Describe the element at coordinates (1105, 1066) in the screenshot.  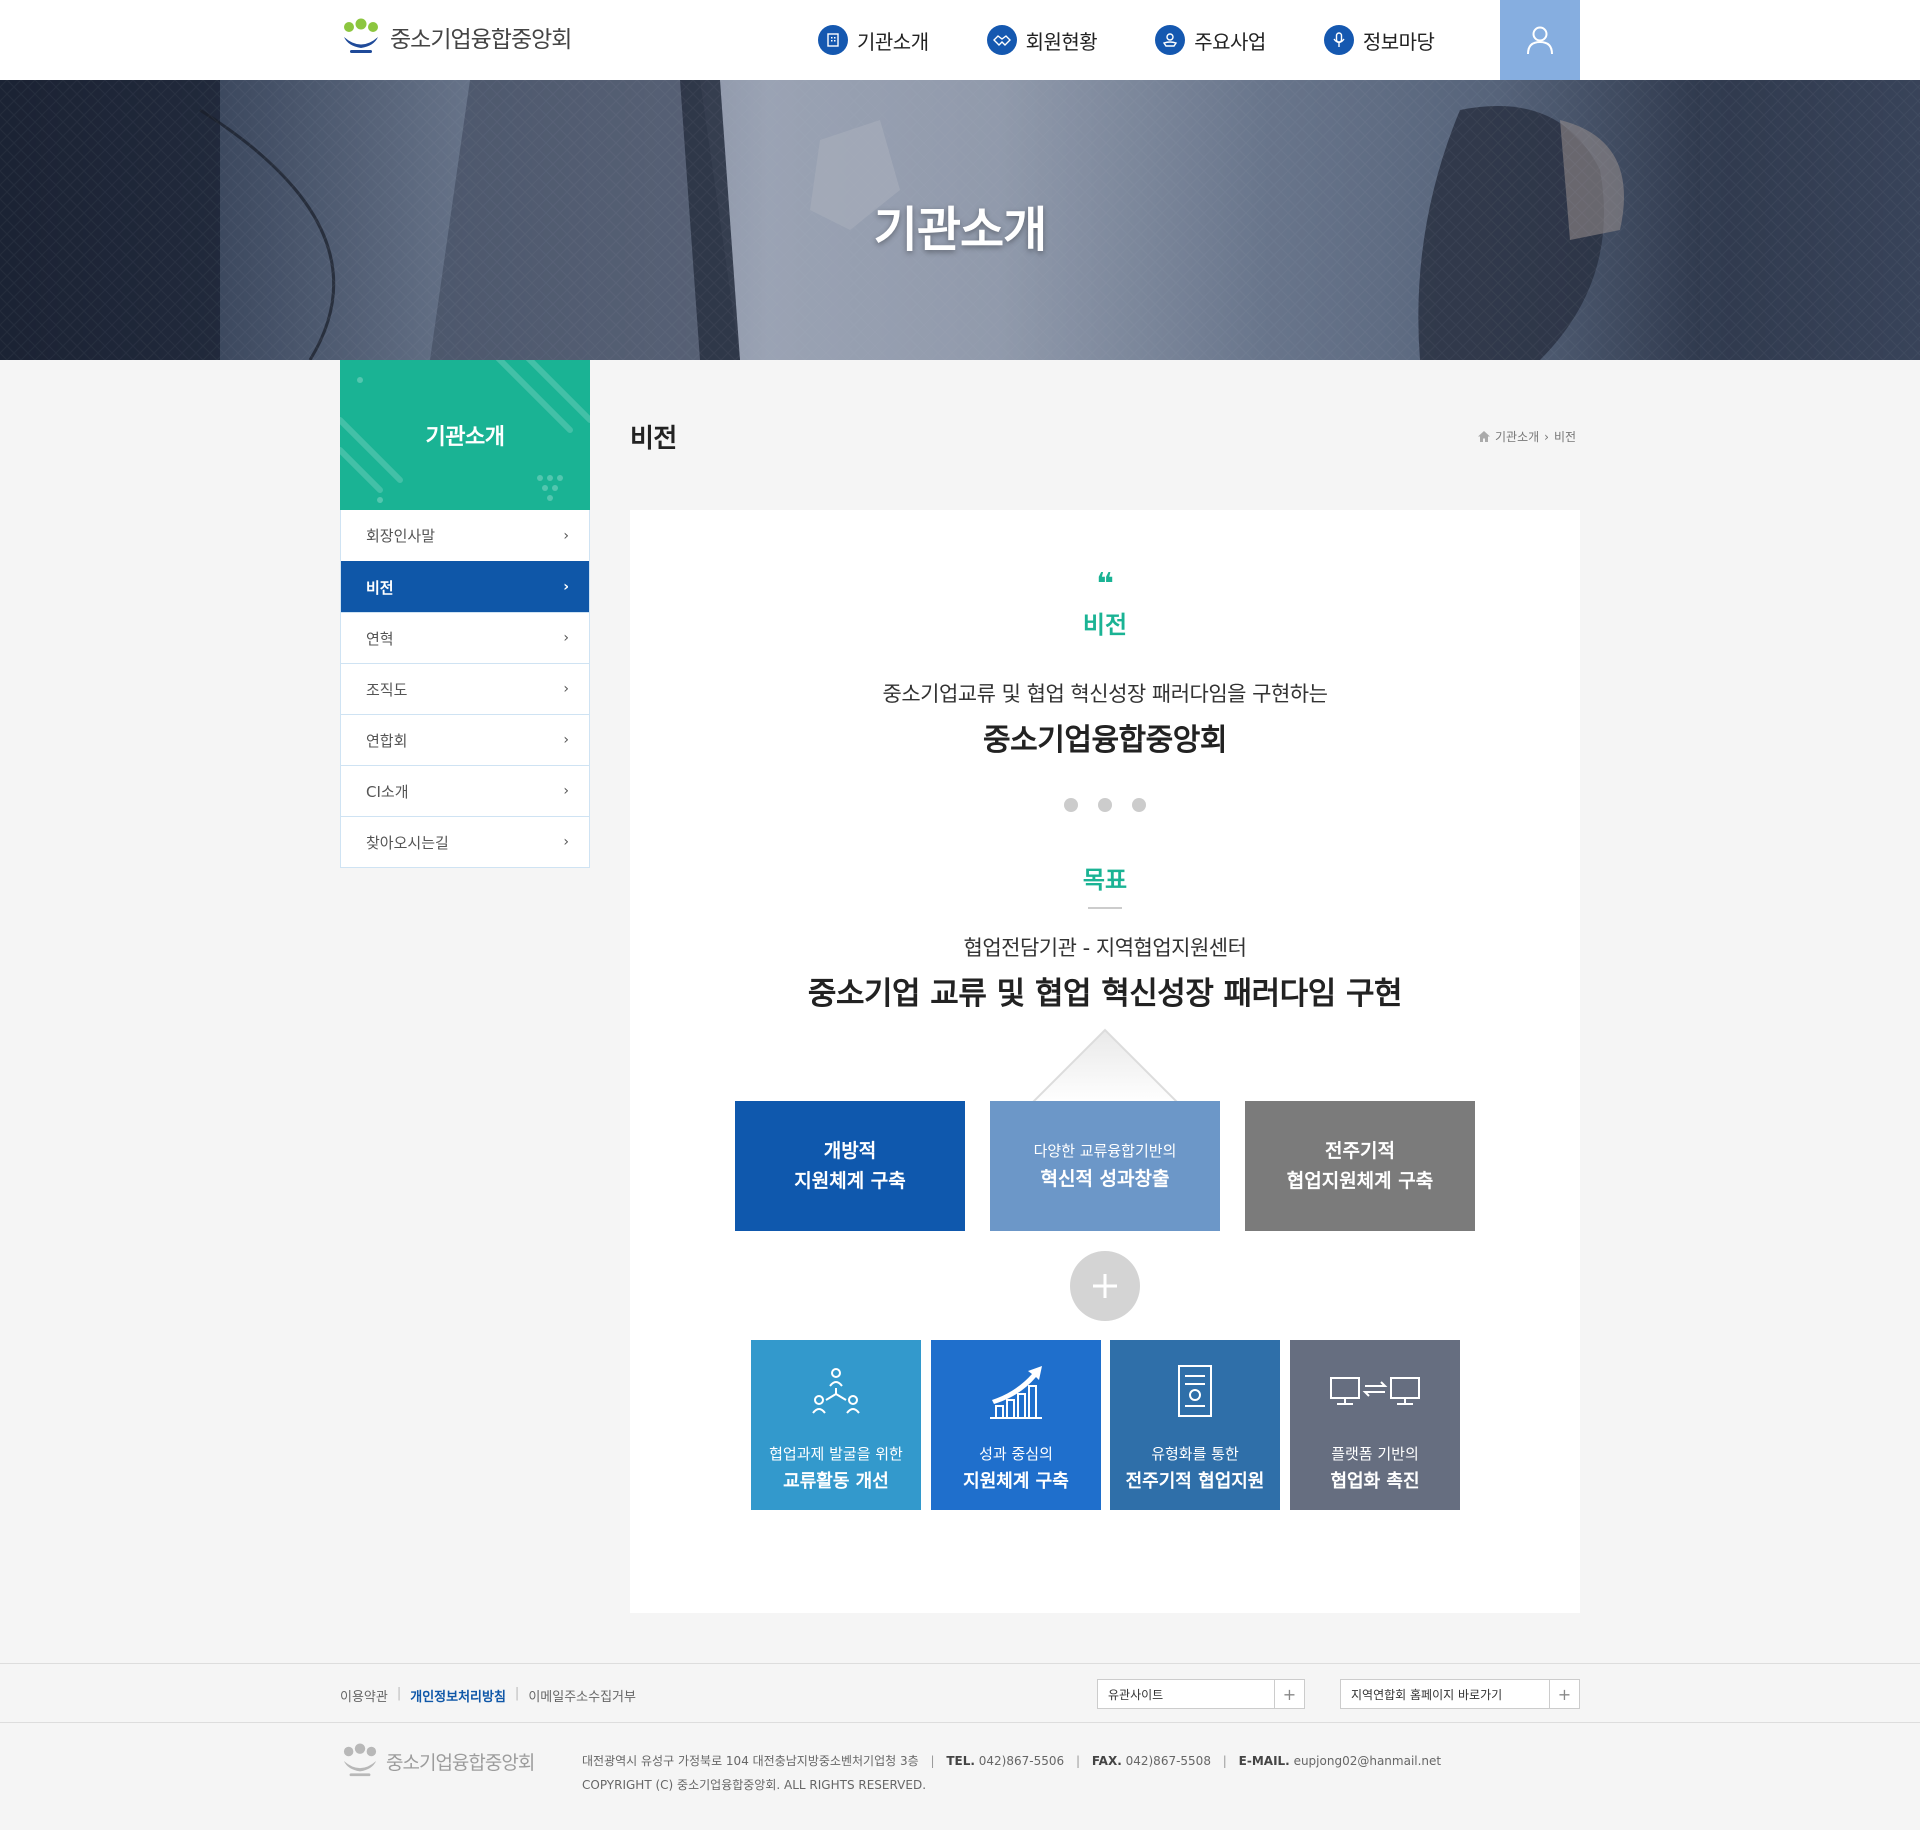
I see `arrow-up-triangle` at that location.